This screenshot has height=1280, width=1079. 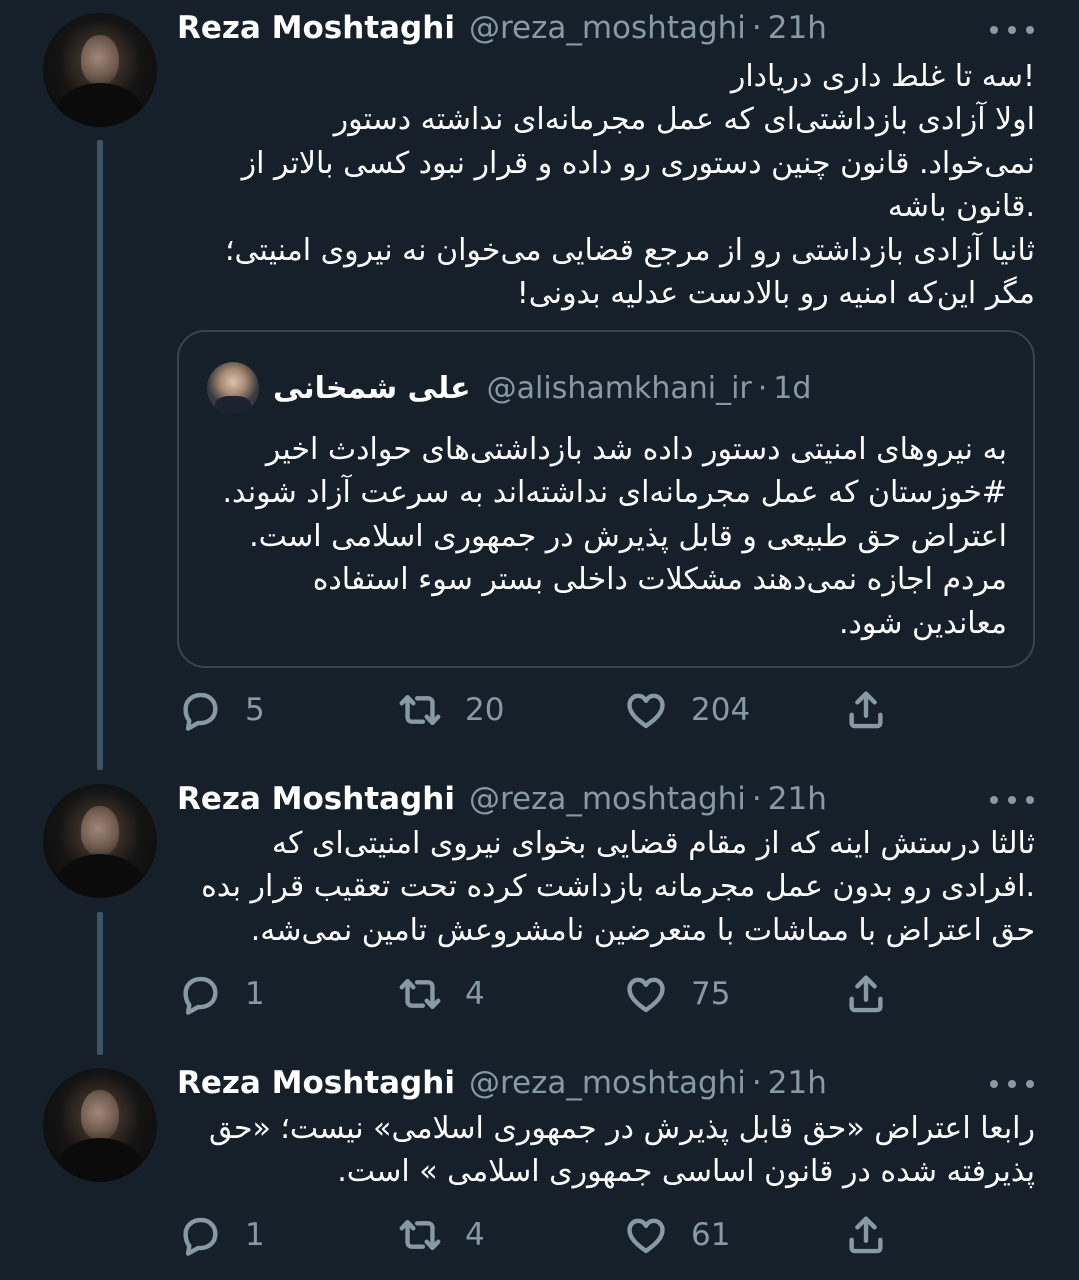 I want to click on quoted-tweet-header: علی شمخانی @alishamkhani_ir · 1d, so click(x=509, y=388).